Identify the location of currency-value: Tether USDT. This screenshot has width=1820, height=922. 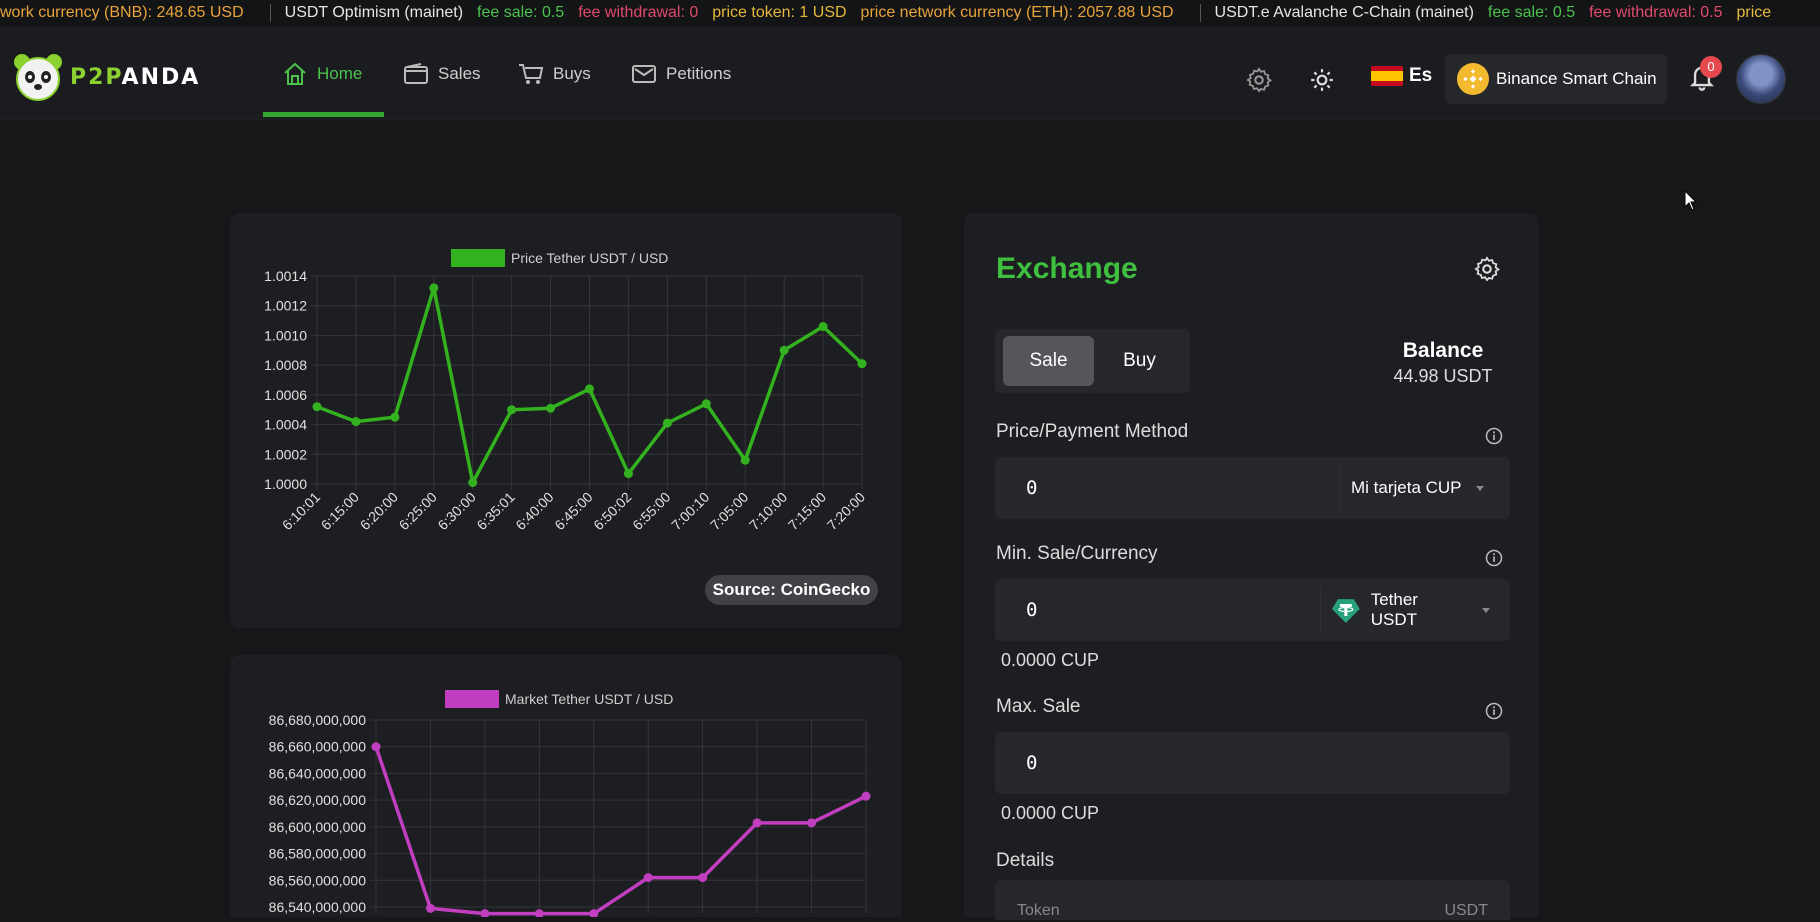
(1394, 609).